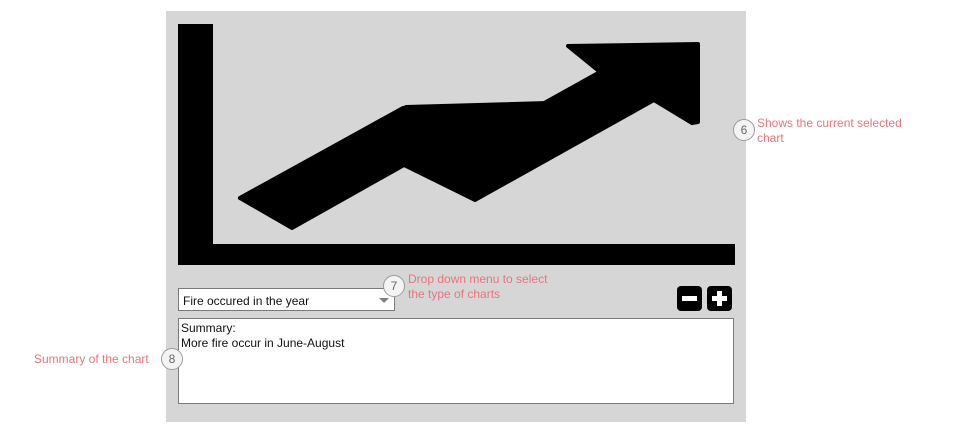 The height and width of the screenshot is (431, 957). I want to click on zoom-in-button, so click(719, 298).